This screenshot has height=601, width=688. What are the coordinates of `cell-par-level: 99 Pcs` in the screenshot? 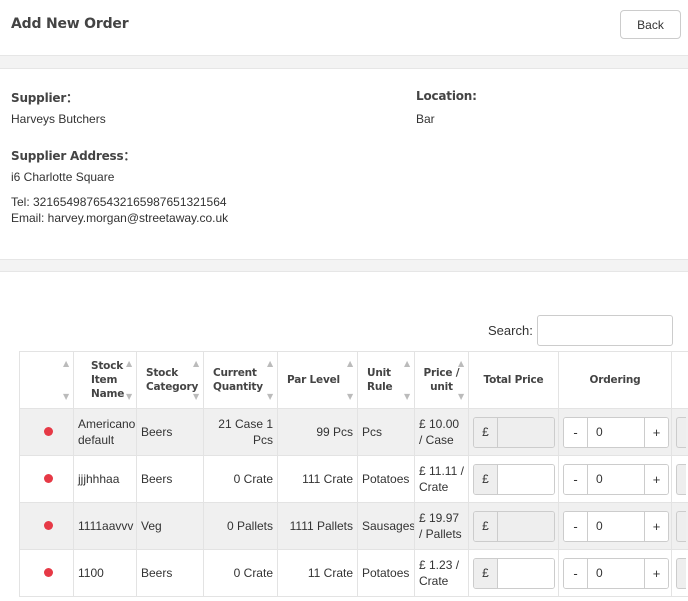 It's located at (317, 432).